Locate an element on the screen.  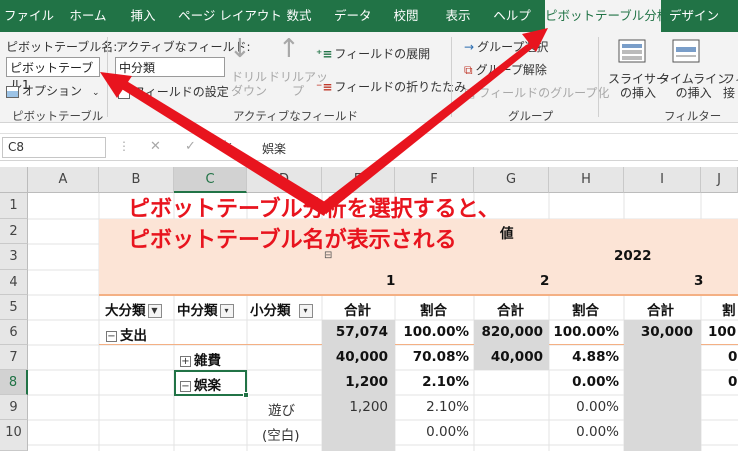
callout-line-1: ピボットテーブル分析を選択すると、 is located at coordinates (314, 209).